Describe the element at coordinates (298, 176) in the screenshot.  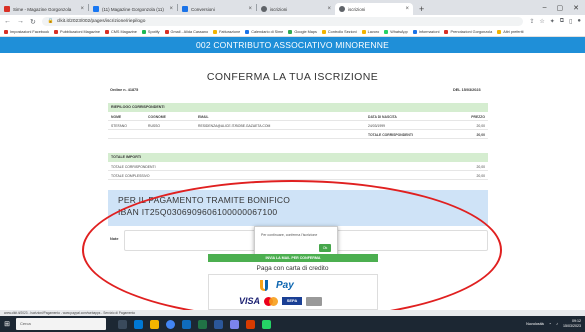
I see `table-row: TOTALE COMPLESSIVO 20,00` at that location.